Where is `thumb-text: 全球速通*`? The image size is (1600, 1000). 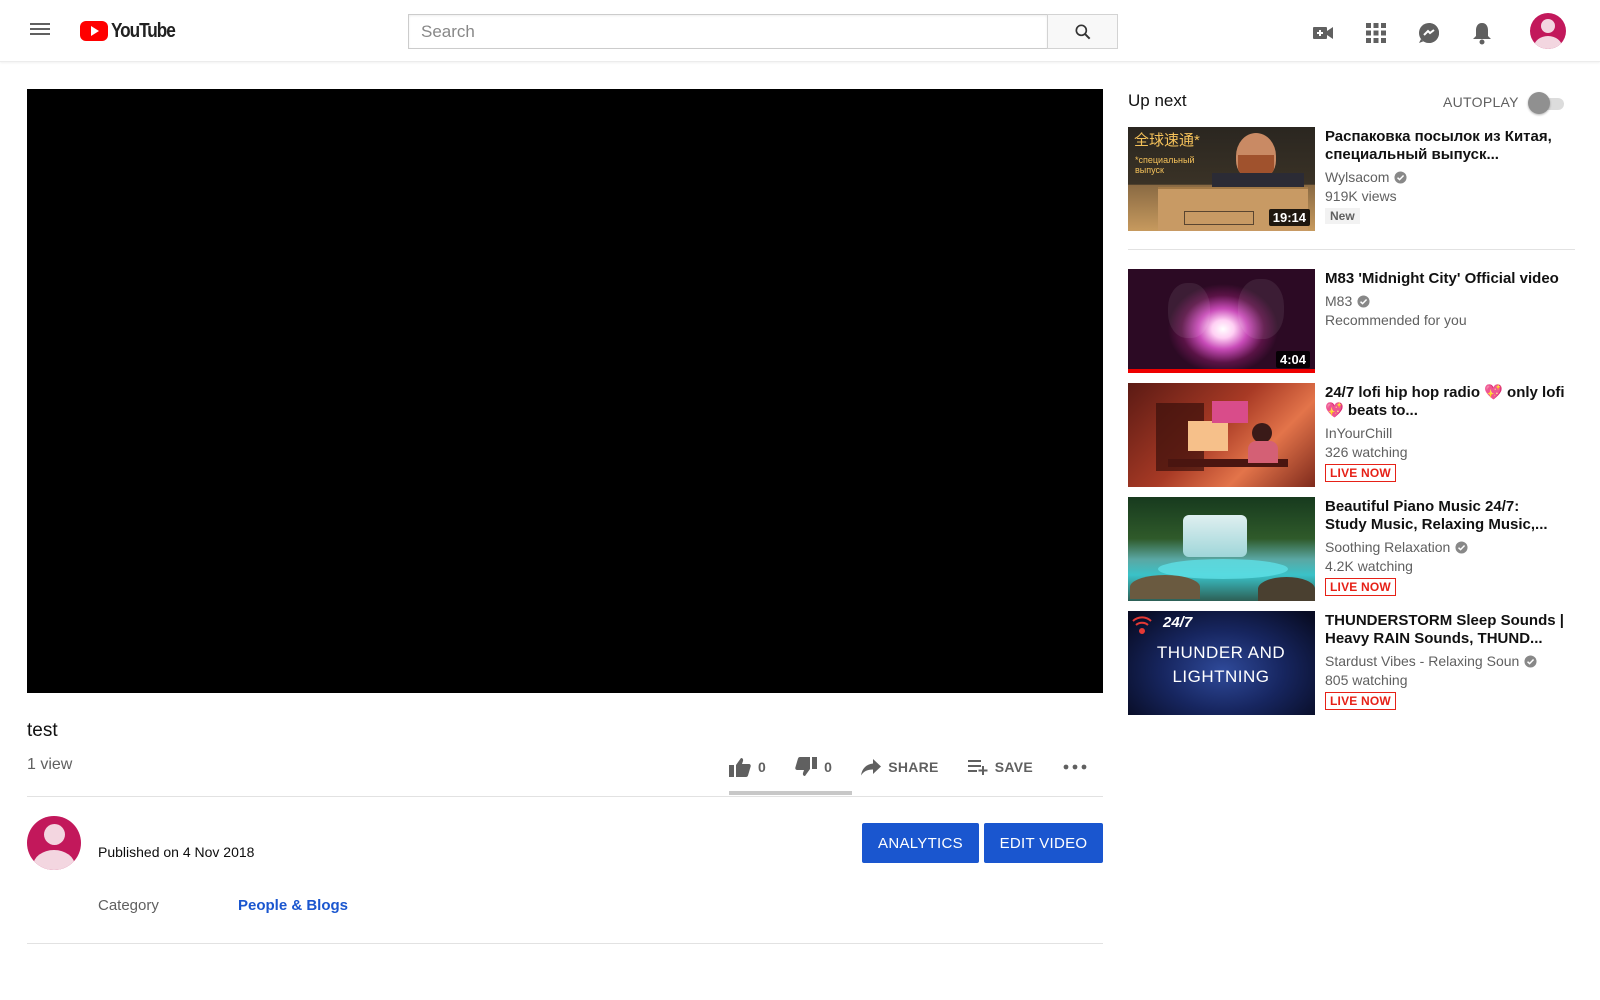 thumb-text: 全球速通* is located at coordinates (1167, 140).